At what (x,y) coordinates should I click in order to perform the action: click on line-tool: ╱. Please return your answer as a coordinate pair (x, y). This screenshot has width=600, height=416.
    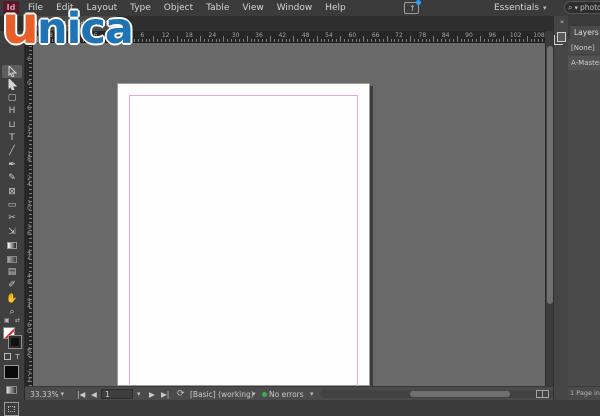
    Looking at the image, I should click on (12, 151).